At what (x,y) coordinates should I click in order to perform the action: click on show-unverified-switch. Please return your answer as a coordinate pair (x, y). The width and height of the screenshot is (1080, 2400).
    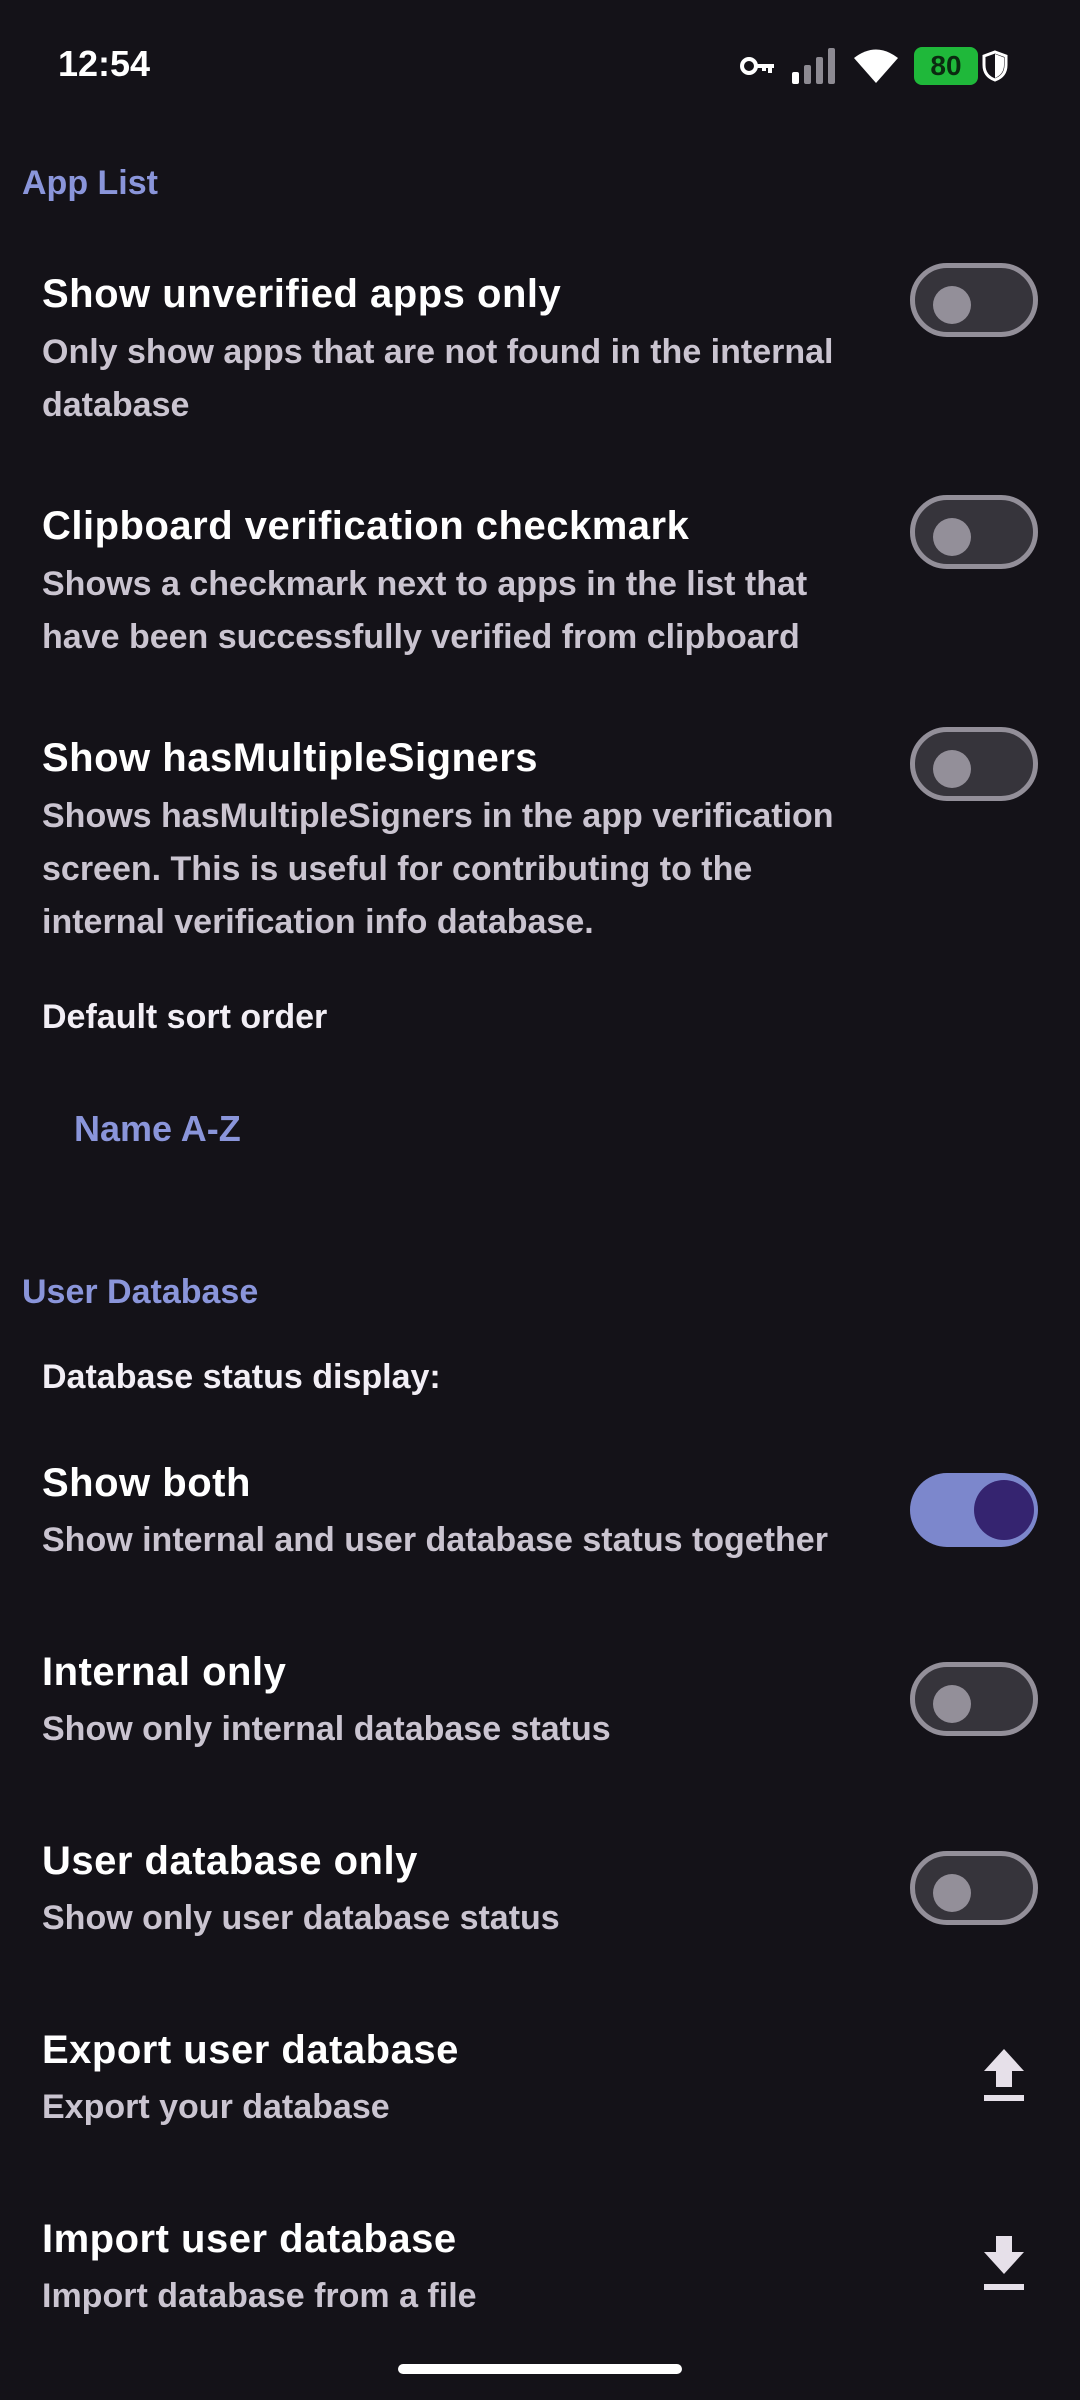
    Looking at the image, I should click on (974, 300).